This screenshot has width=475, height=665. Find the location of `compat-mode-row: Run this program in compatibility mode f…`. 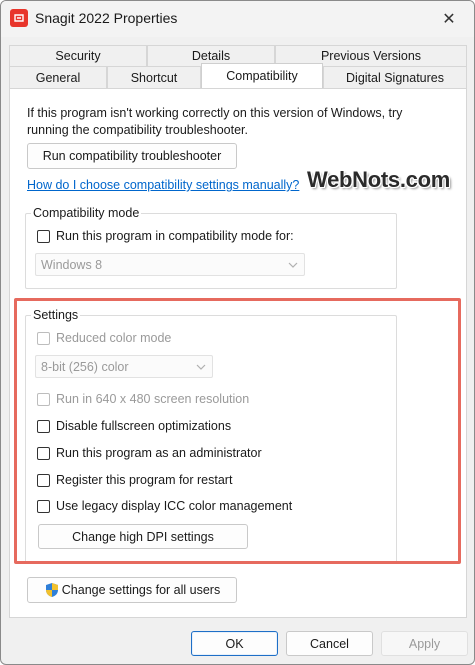

compat-mode-row: Run this program in compatibility mode f… is located at coordinates (165, 236).